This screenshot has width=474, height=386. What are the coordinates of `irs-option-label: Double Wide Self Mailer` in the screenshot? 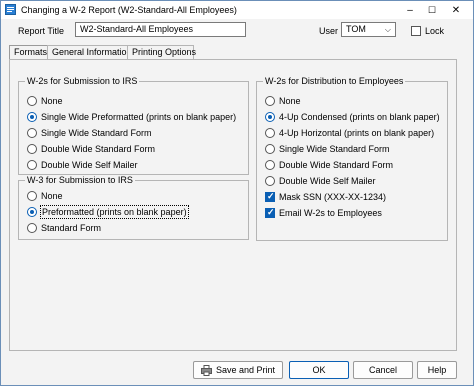 It's located at (89, 165).